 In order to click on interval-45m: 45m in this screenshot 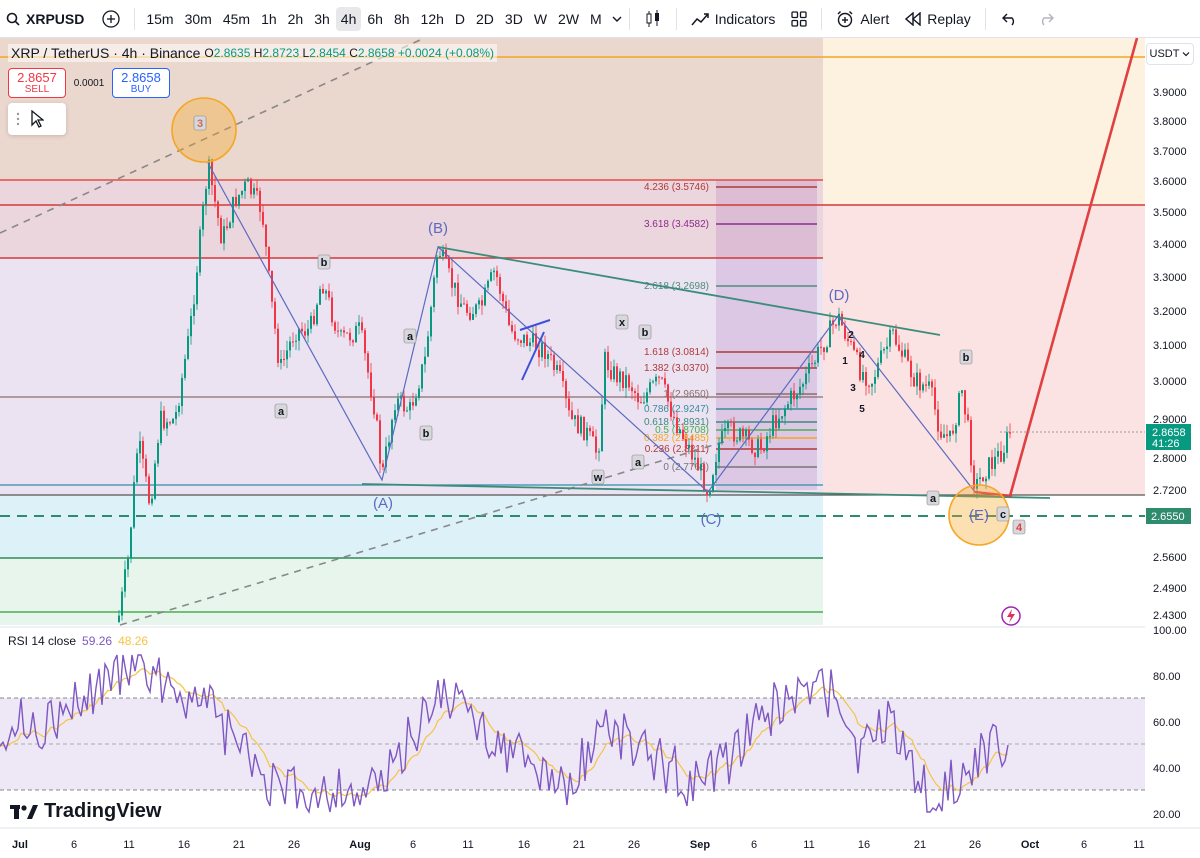, I will do `click(236, 19)`.